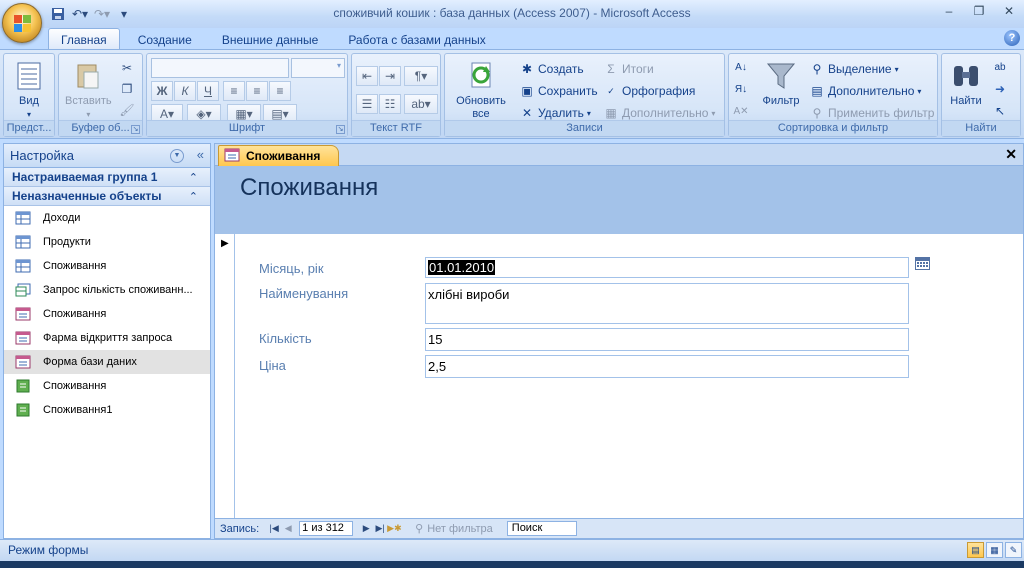 The height and width of the screenshot is (568, 1024). Describe the element at coordinates (42, 155) in the screenshot. I see `nav-title: Настройка` at that location.